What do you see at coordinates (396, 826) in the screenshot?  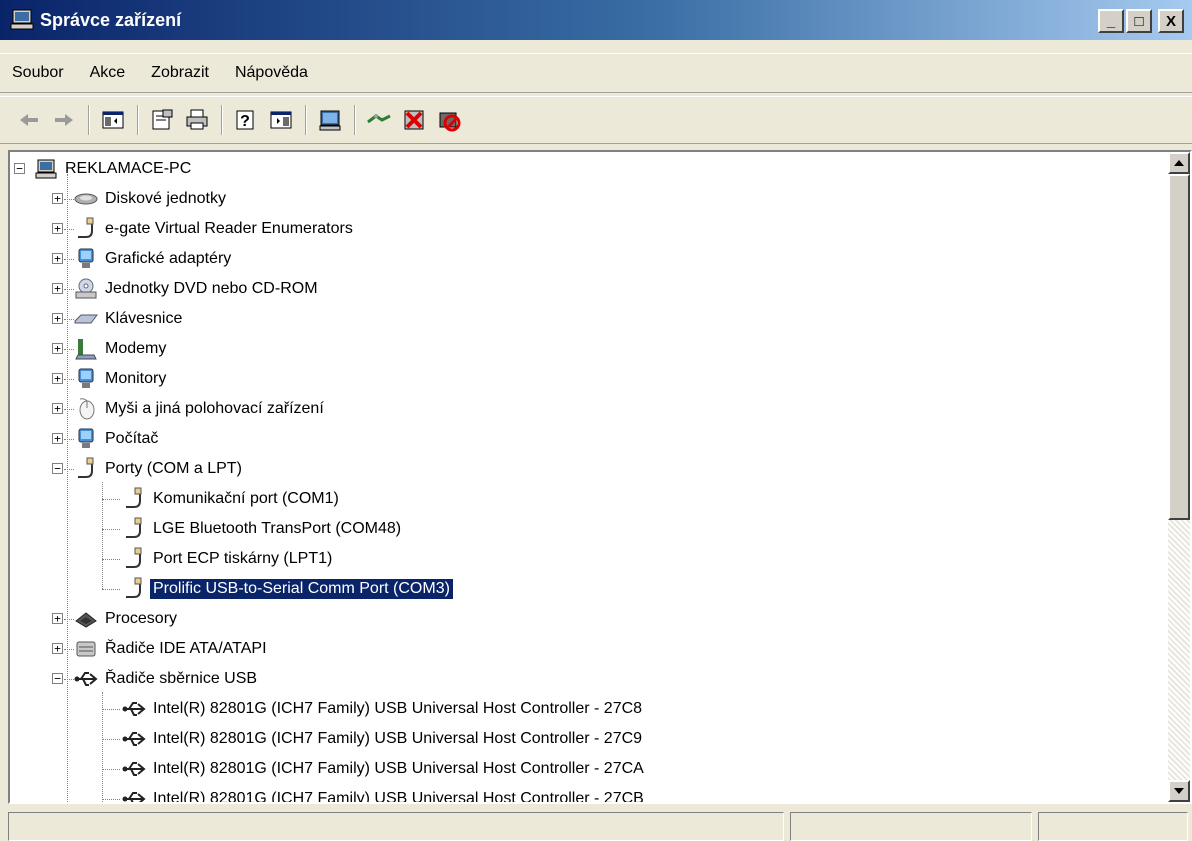 I see `status-pane-main` at bounding box center [396, 826].